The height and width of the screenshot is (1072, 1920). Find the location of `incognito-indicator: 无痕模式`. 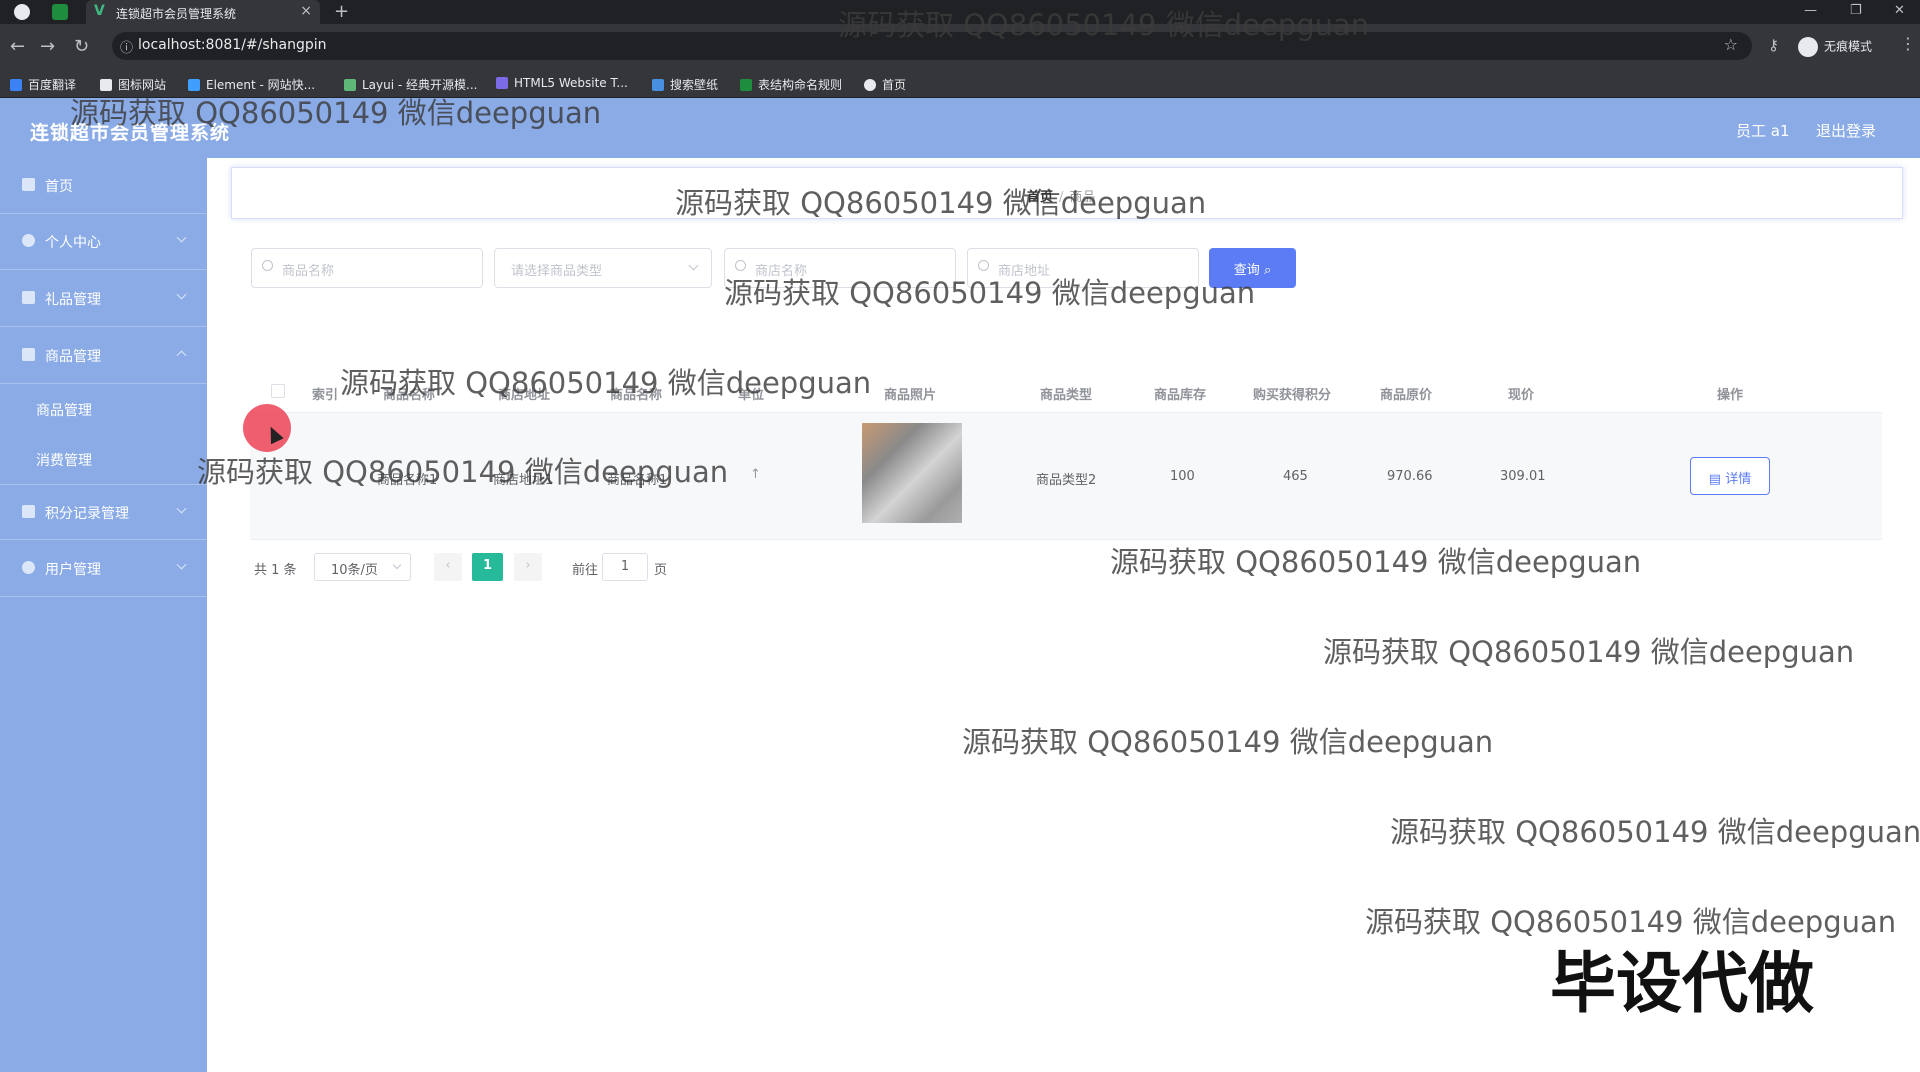

incognito-indicator: 无痕模式 is located at coordinates (1835, 47).